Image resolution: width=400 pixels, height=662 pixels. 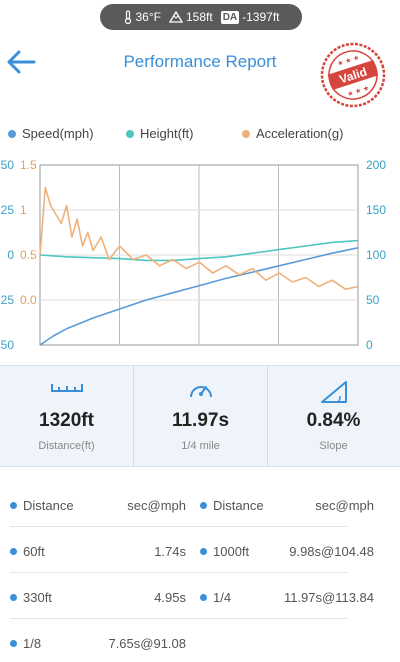 I want to click on split-left: 330ft, so click(x=31, y=597).